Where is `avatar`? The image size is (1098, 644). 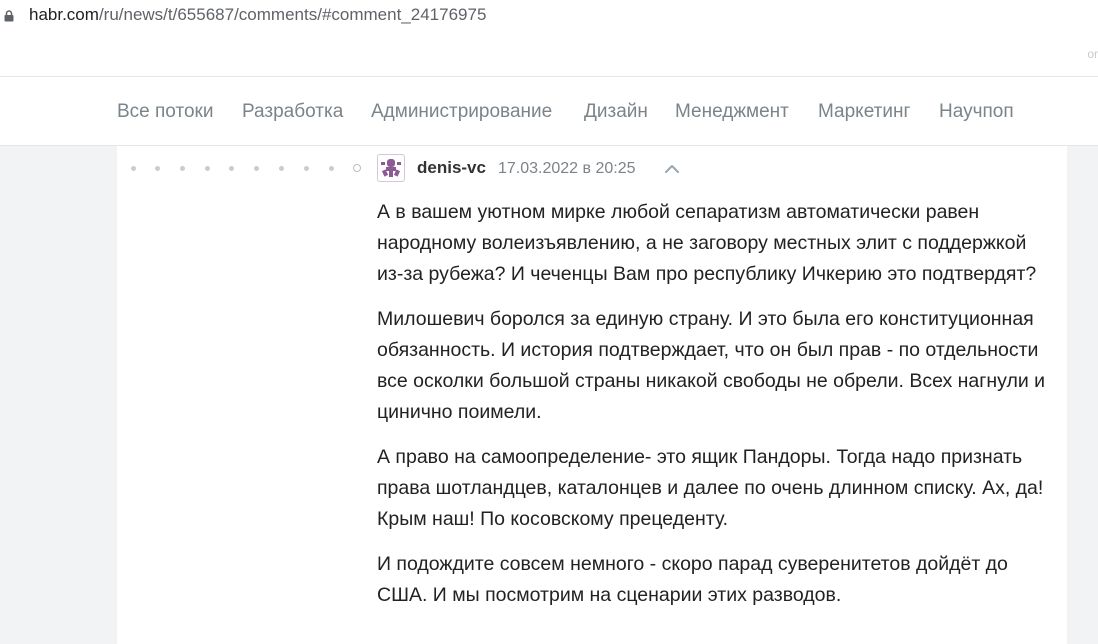
avatar is located at coordinates (391, 168).